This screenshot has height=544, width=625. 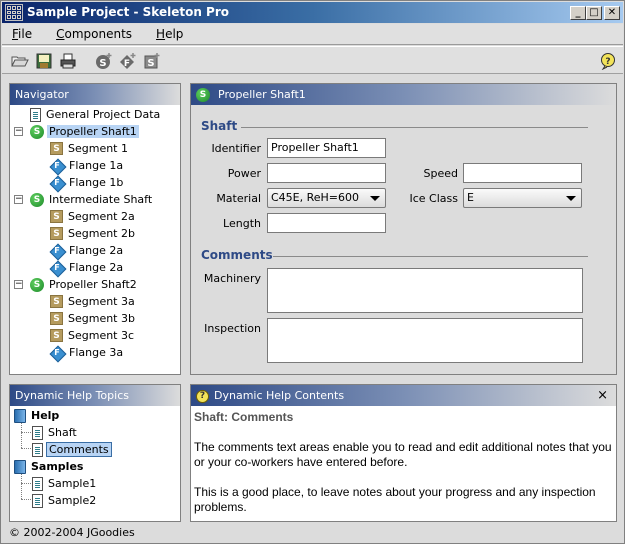 What do you see at coordinates (93, 216) in the screenshot?
I see `tree-item-segment: S Segment 2a` at bounding box center [93, 216].